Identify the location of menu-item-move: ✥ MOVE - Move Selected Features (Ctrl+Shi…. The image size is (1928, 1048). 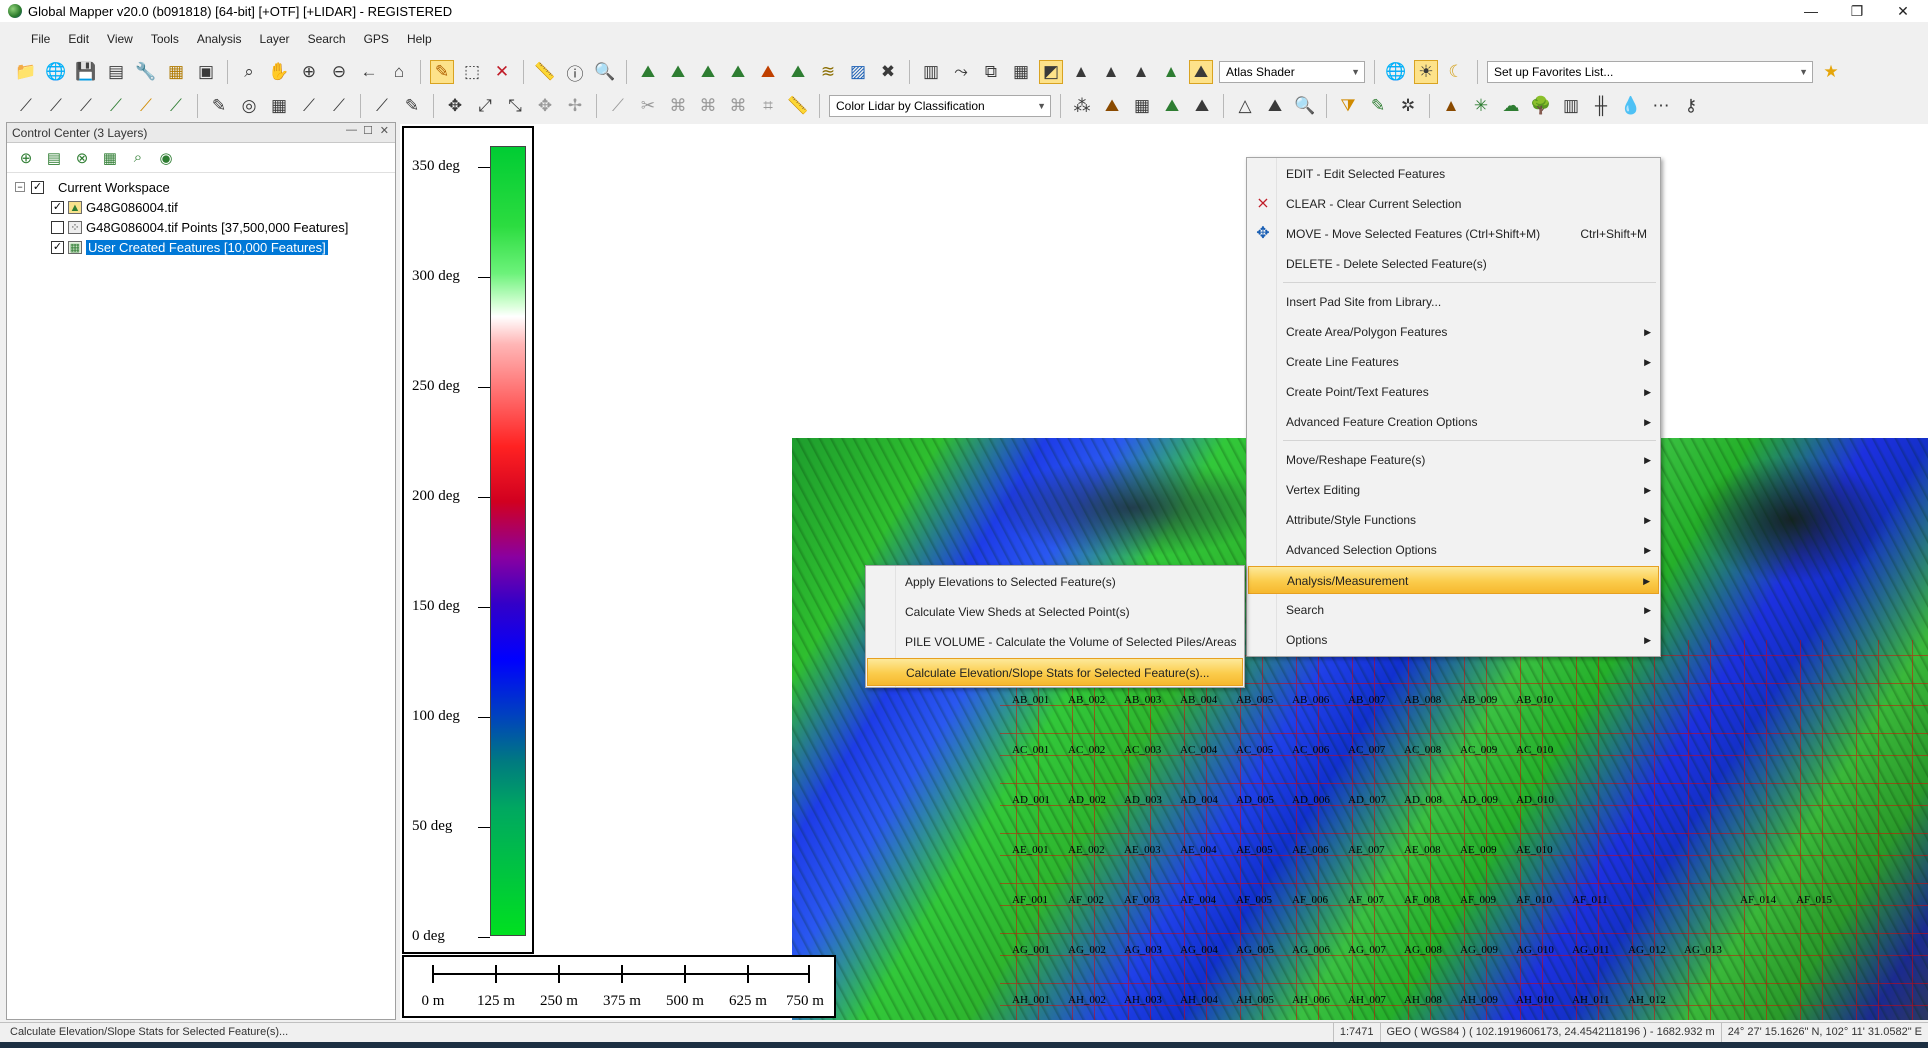
(1453, 234).